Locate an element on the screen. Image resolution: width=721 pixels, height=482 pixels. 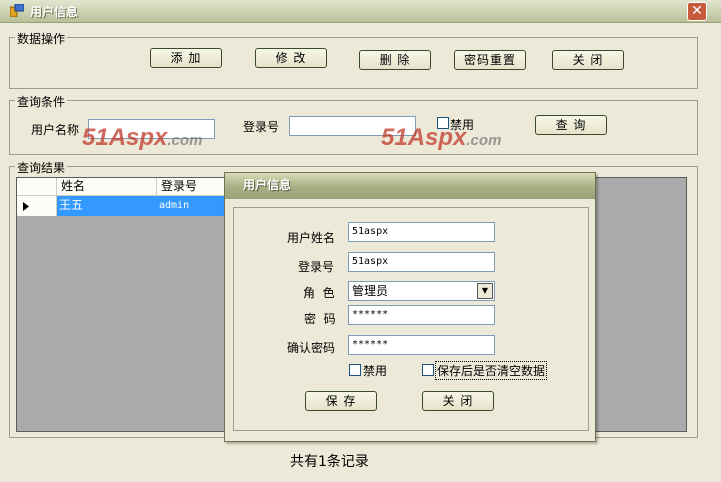
login-label: 登录号 is located at coordinates (261, 127).